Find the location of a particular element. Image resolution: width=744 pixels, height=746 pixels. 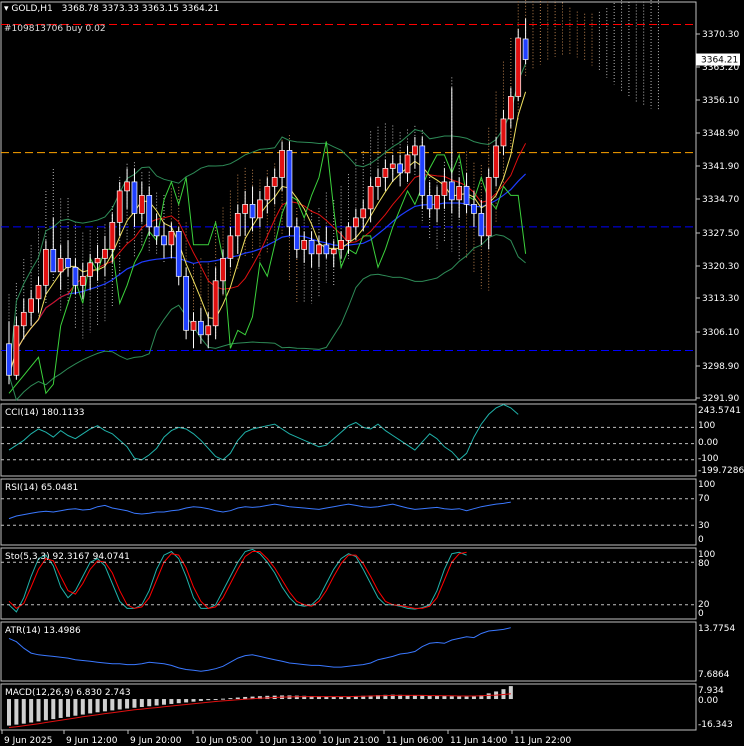

atr-axis-label: 7.6864 is located at coordinates (714, 675).